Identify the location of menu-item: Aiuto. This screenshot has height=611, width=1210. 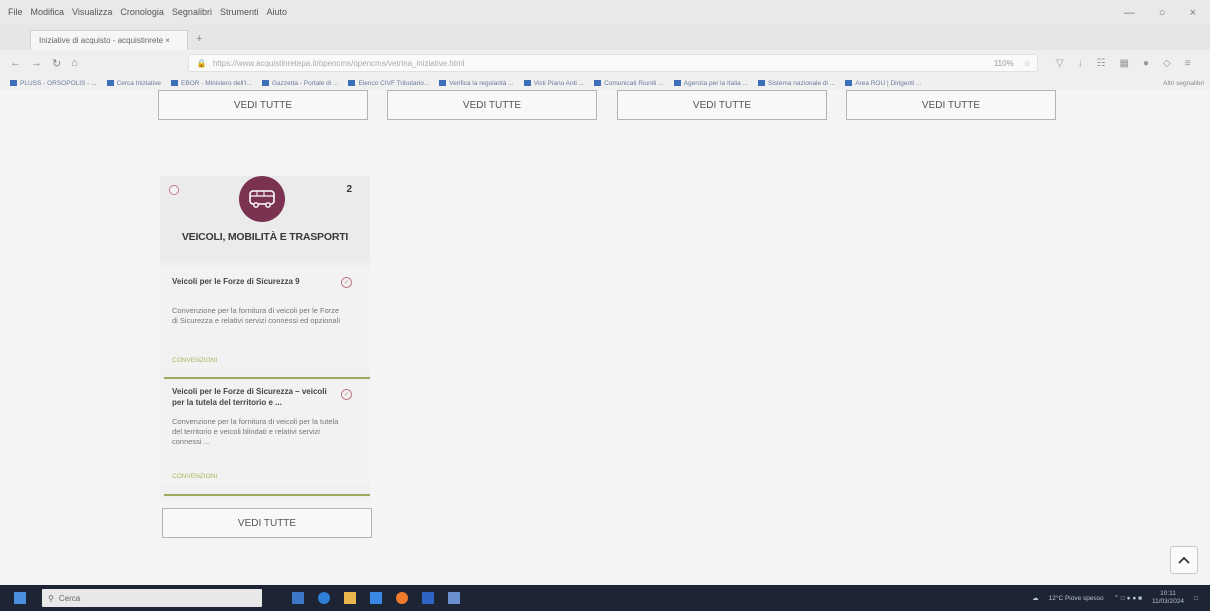
(276, 12).